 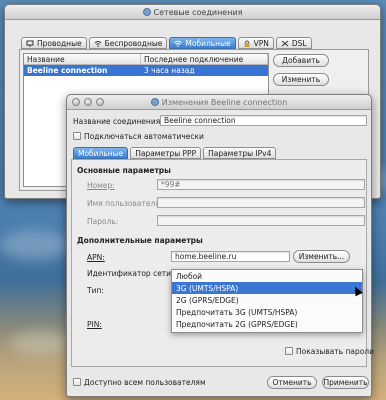 I want to click on tab-ppp-settings: Параметры PPP, so click(x=166, y=153).